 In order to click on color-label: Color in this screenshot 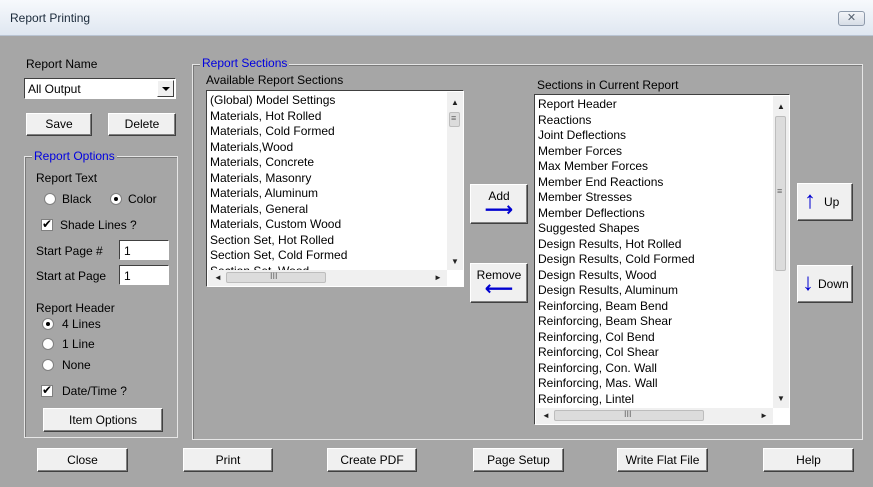, I will do `click(142, 199)`.